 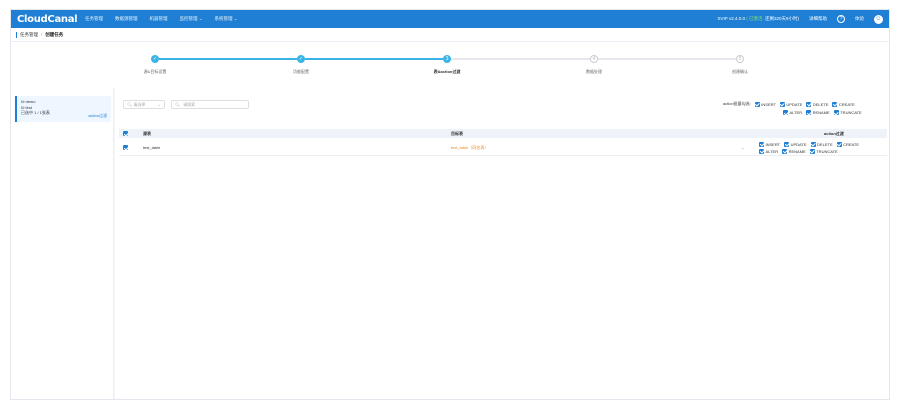 What do you see at coordinates (503, 133) in the screenshot?
I see `table-header: 源表 目标表 action过滤` at bounding box center [503, 133].